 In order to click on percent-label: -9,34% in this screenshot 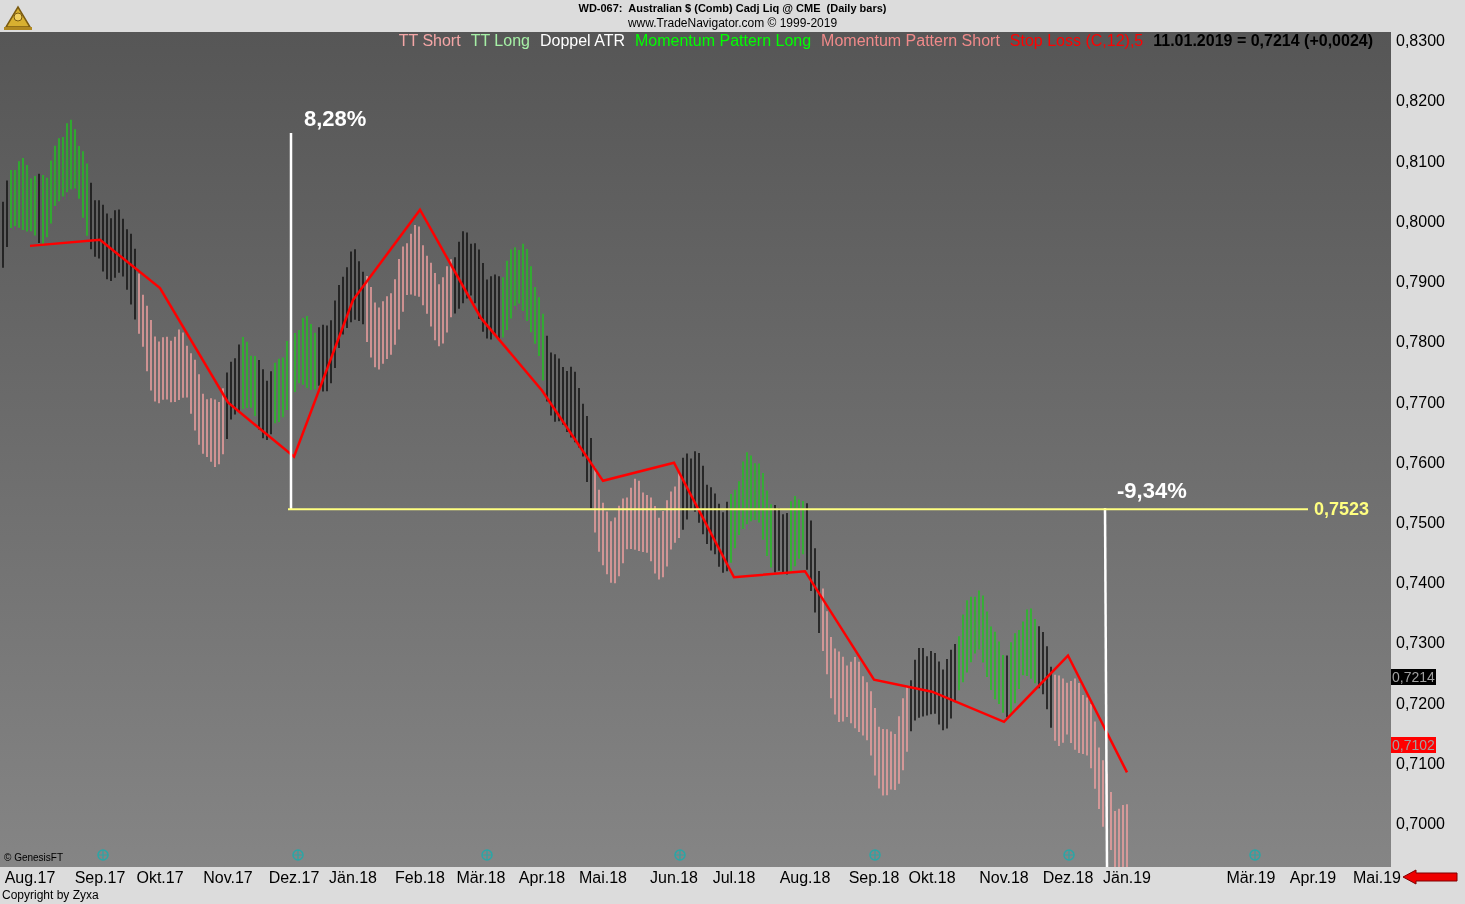, I will do `click(1152, 491)`.